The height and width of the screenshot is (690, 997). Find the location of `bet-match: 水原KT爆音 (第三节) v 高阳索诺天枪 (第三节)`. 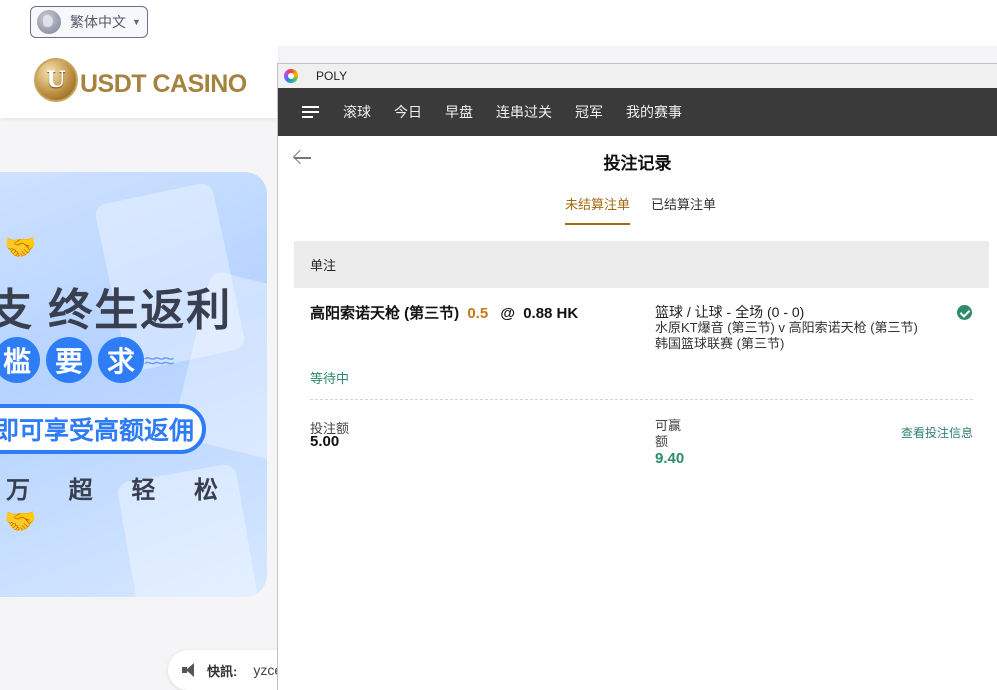

bet-match: 水原KT爆音 (第三节) v 高阳索诺天枪 (第三节) is located at coordinates (786, 327).